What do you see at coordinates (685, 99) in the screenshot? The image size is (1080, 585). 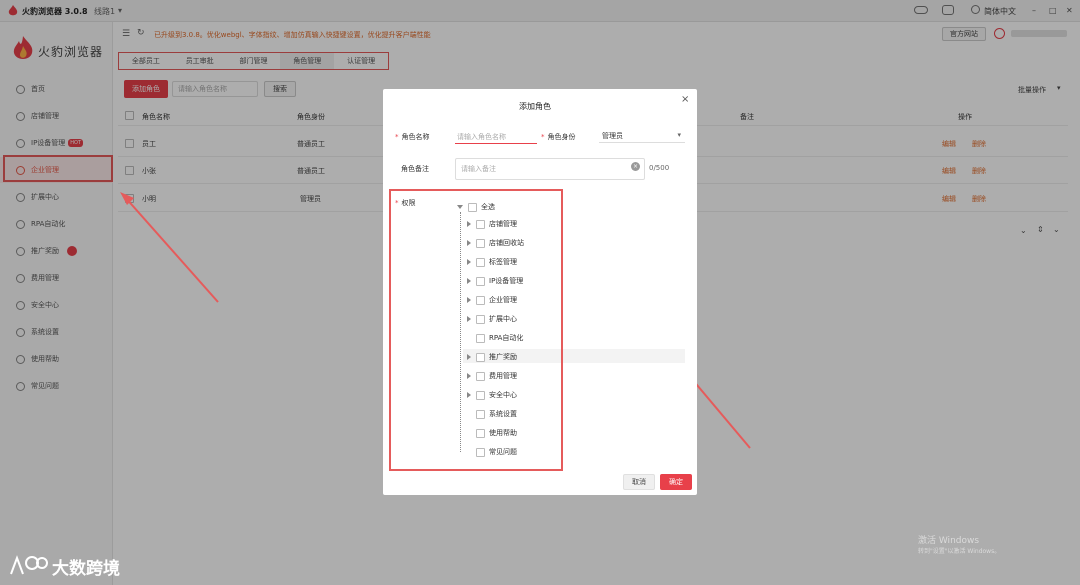 I see `close-icon: ×` at bounding box center [685, 99].